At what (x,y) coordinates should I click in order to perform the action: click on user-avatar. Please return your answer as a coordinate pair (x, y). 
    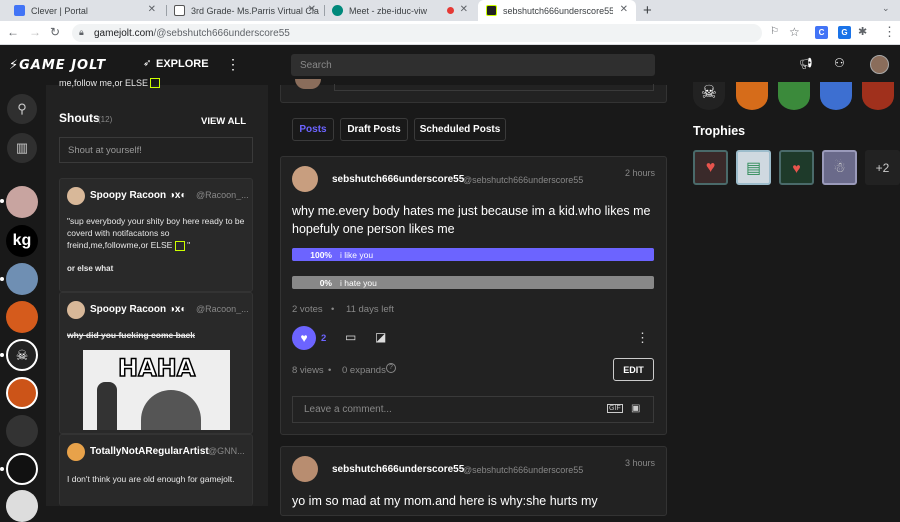
    Looking at the image, I should click on (879, 64).